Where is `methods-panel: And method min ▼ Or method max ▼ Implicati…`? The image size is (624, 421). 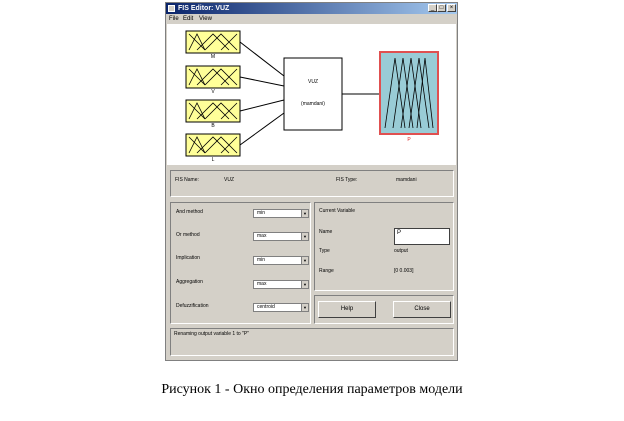
methods-panel: And method min ▼ Or method max ▼ Implicati… is located at coordinates (240, 263).